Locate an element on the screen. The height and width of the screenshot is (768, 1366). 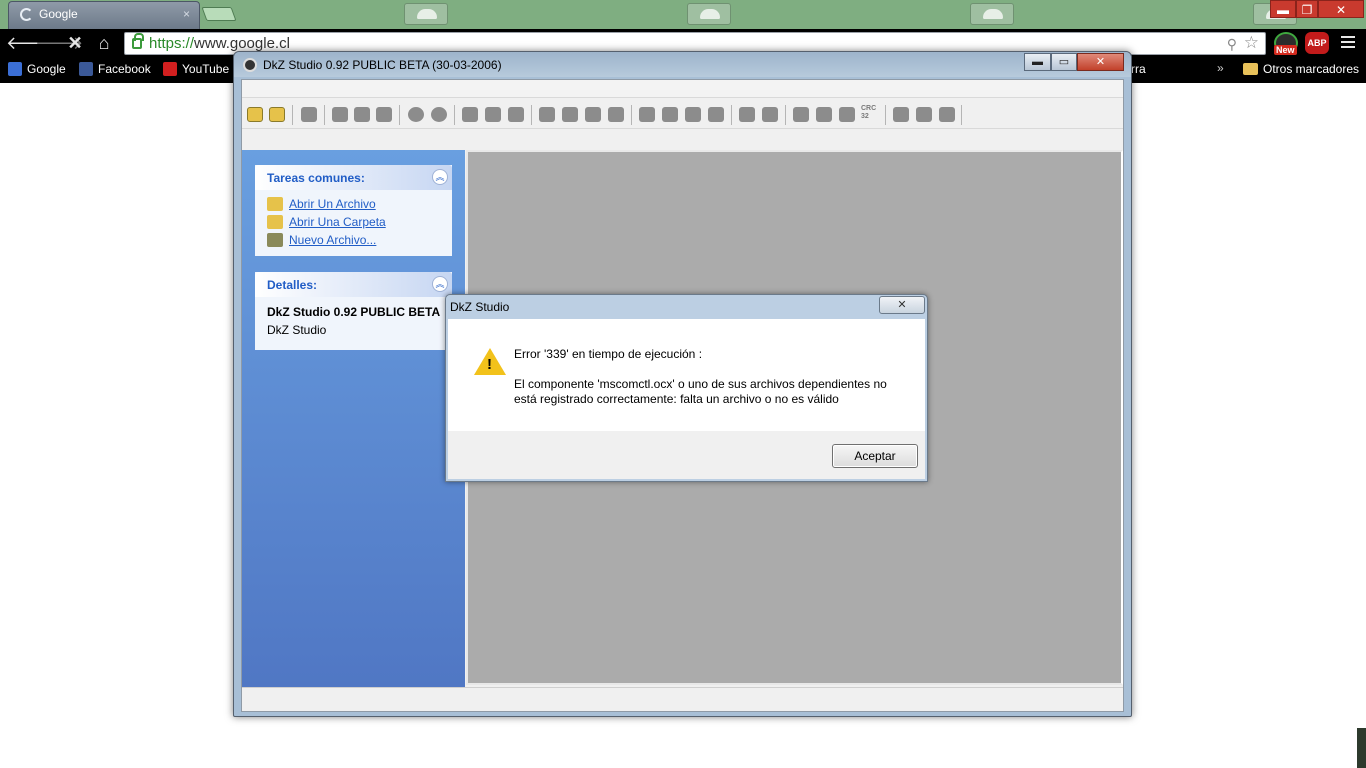
browser-minimize-button: ▬ is located at coordinates (1283, 9).